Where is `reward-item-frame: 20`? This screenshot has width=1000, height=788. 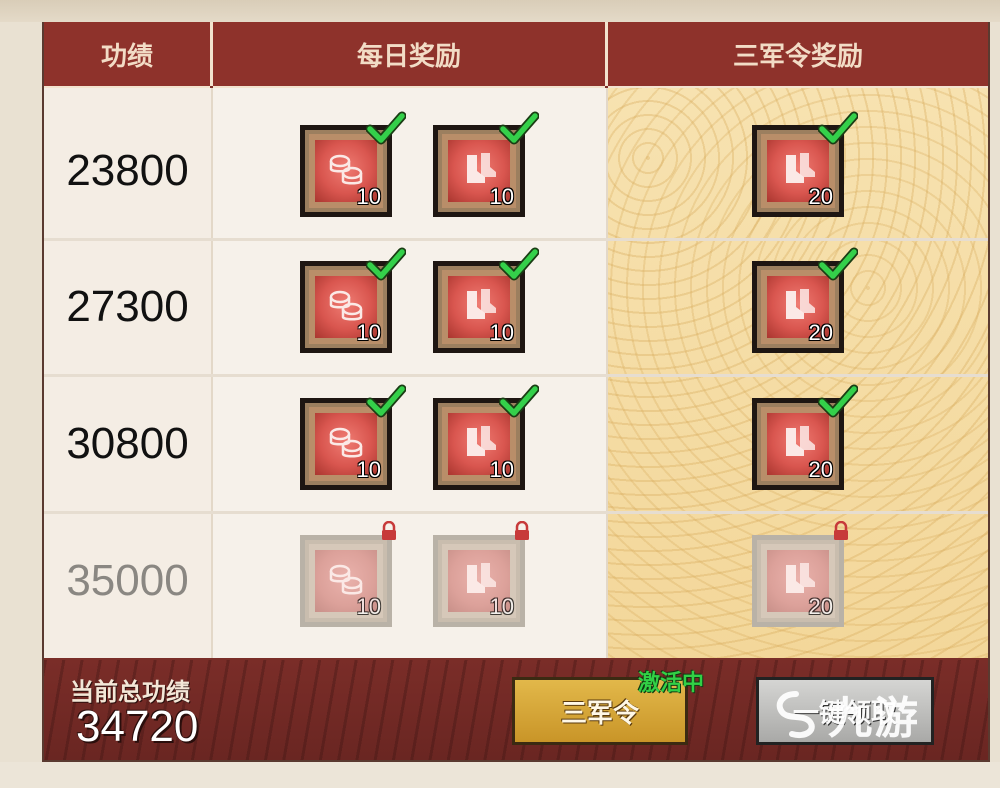 reward-item-frame: 20 is located at coordinates (798, 581).